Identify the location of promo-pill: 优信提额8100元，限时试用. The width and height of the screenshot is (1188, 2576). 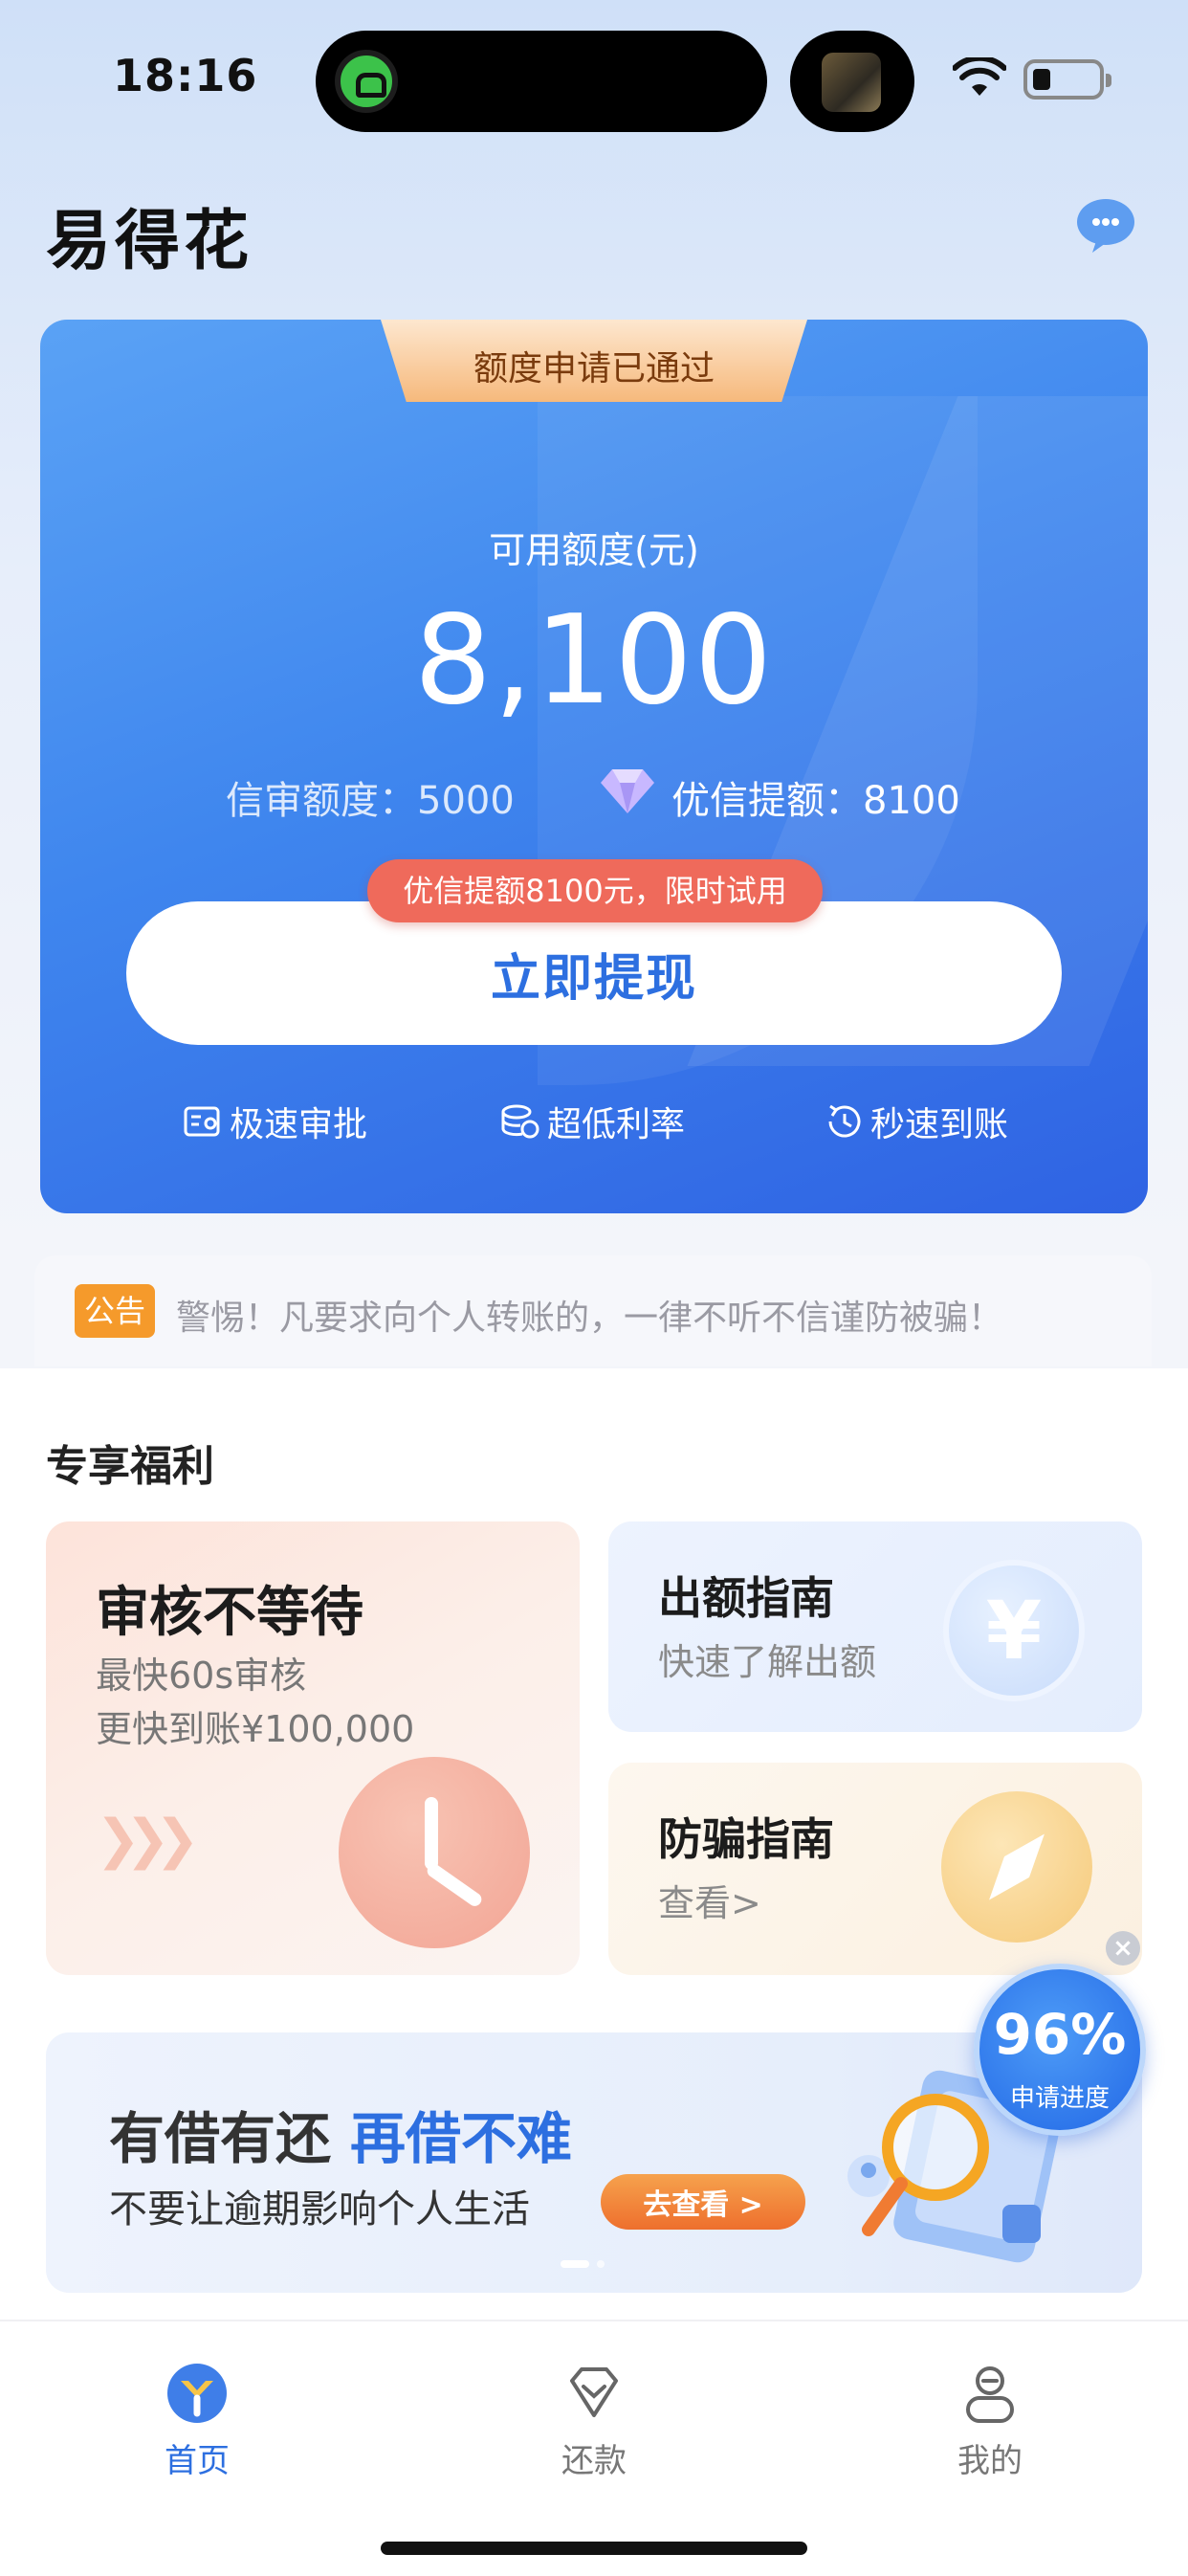
(595, 890).